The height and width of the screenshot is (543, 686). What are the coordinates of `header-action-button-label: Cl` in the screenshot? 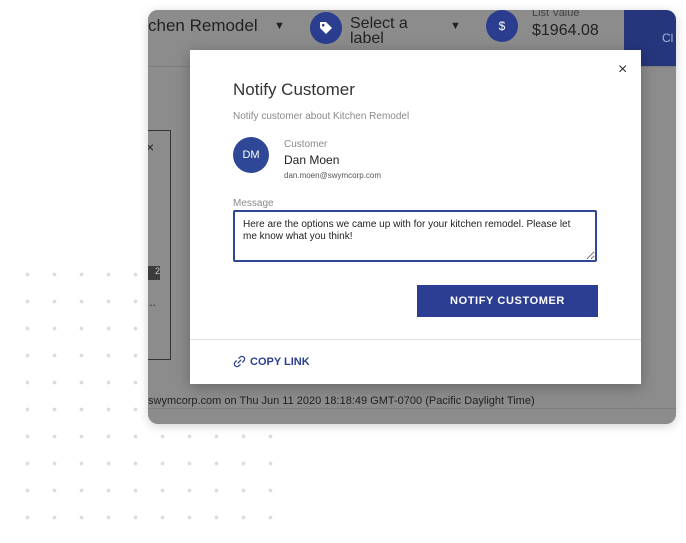 It's located at (668, 38).